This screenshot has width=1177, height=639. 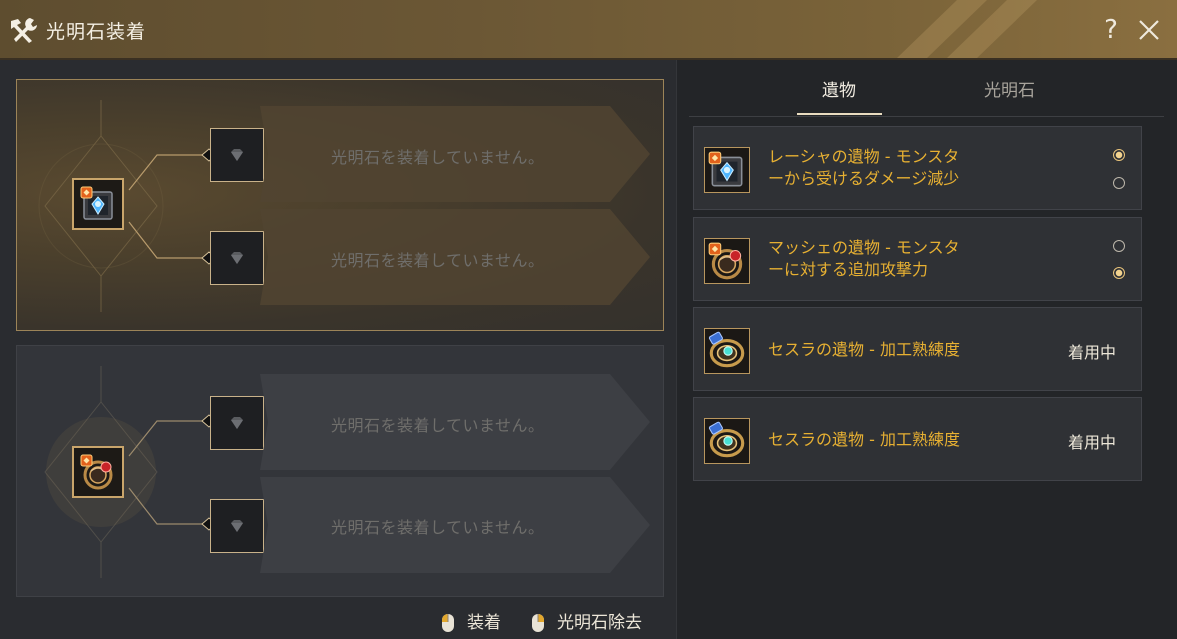 I want to click on mouse-left-click-icon, so click(x=448, y=623).